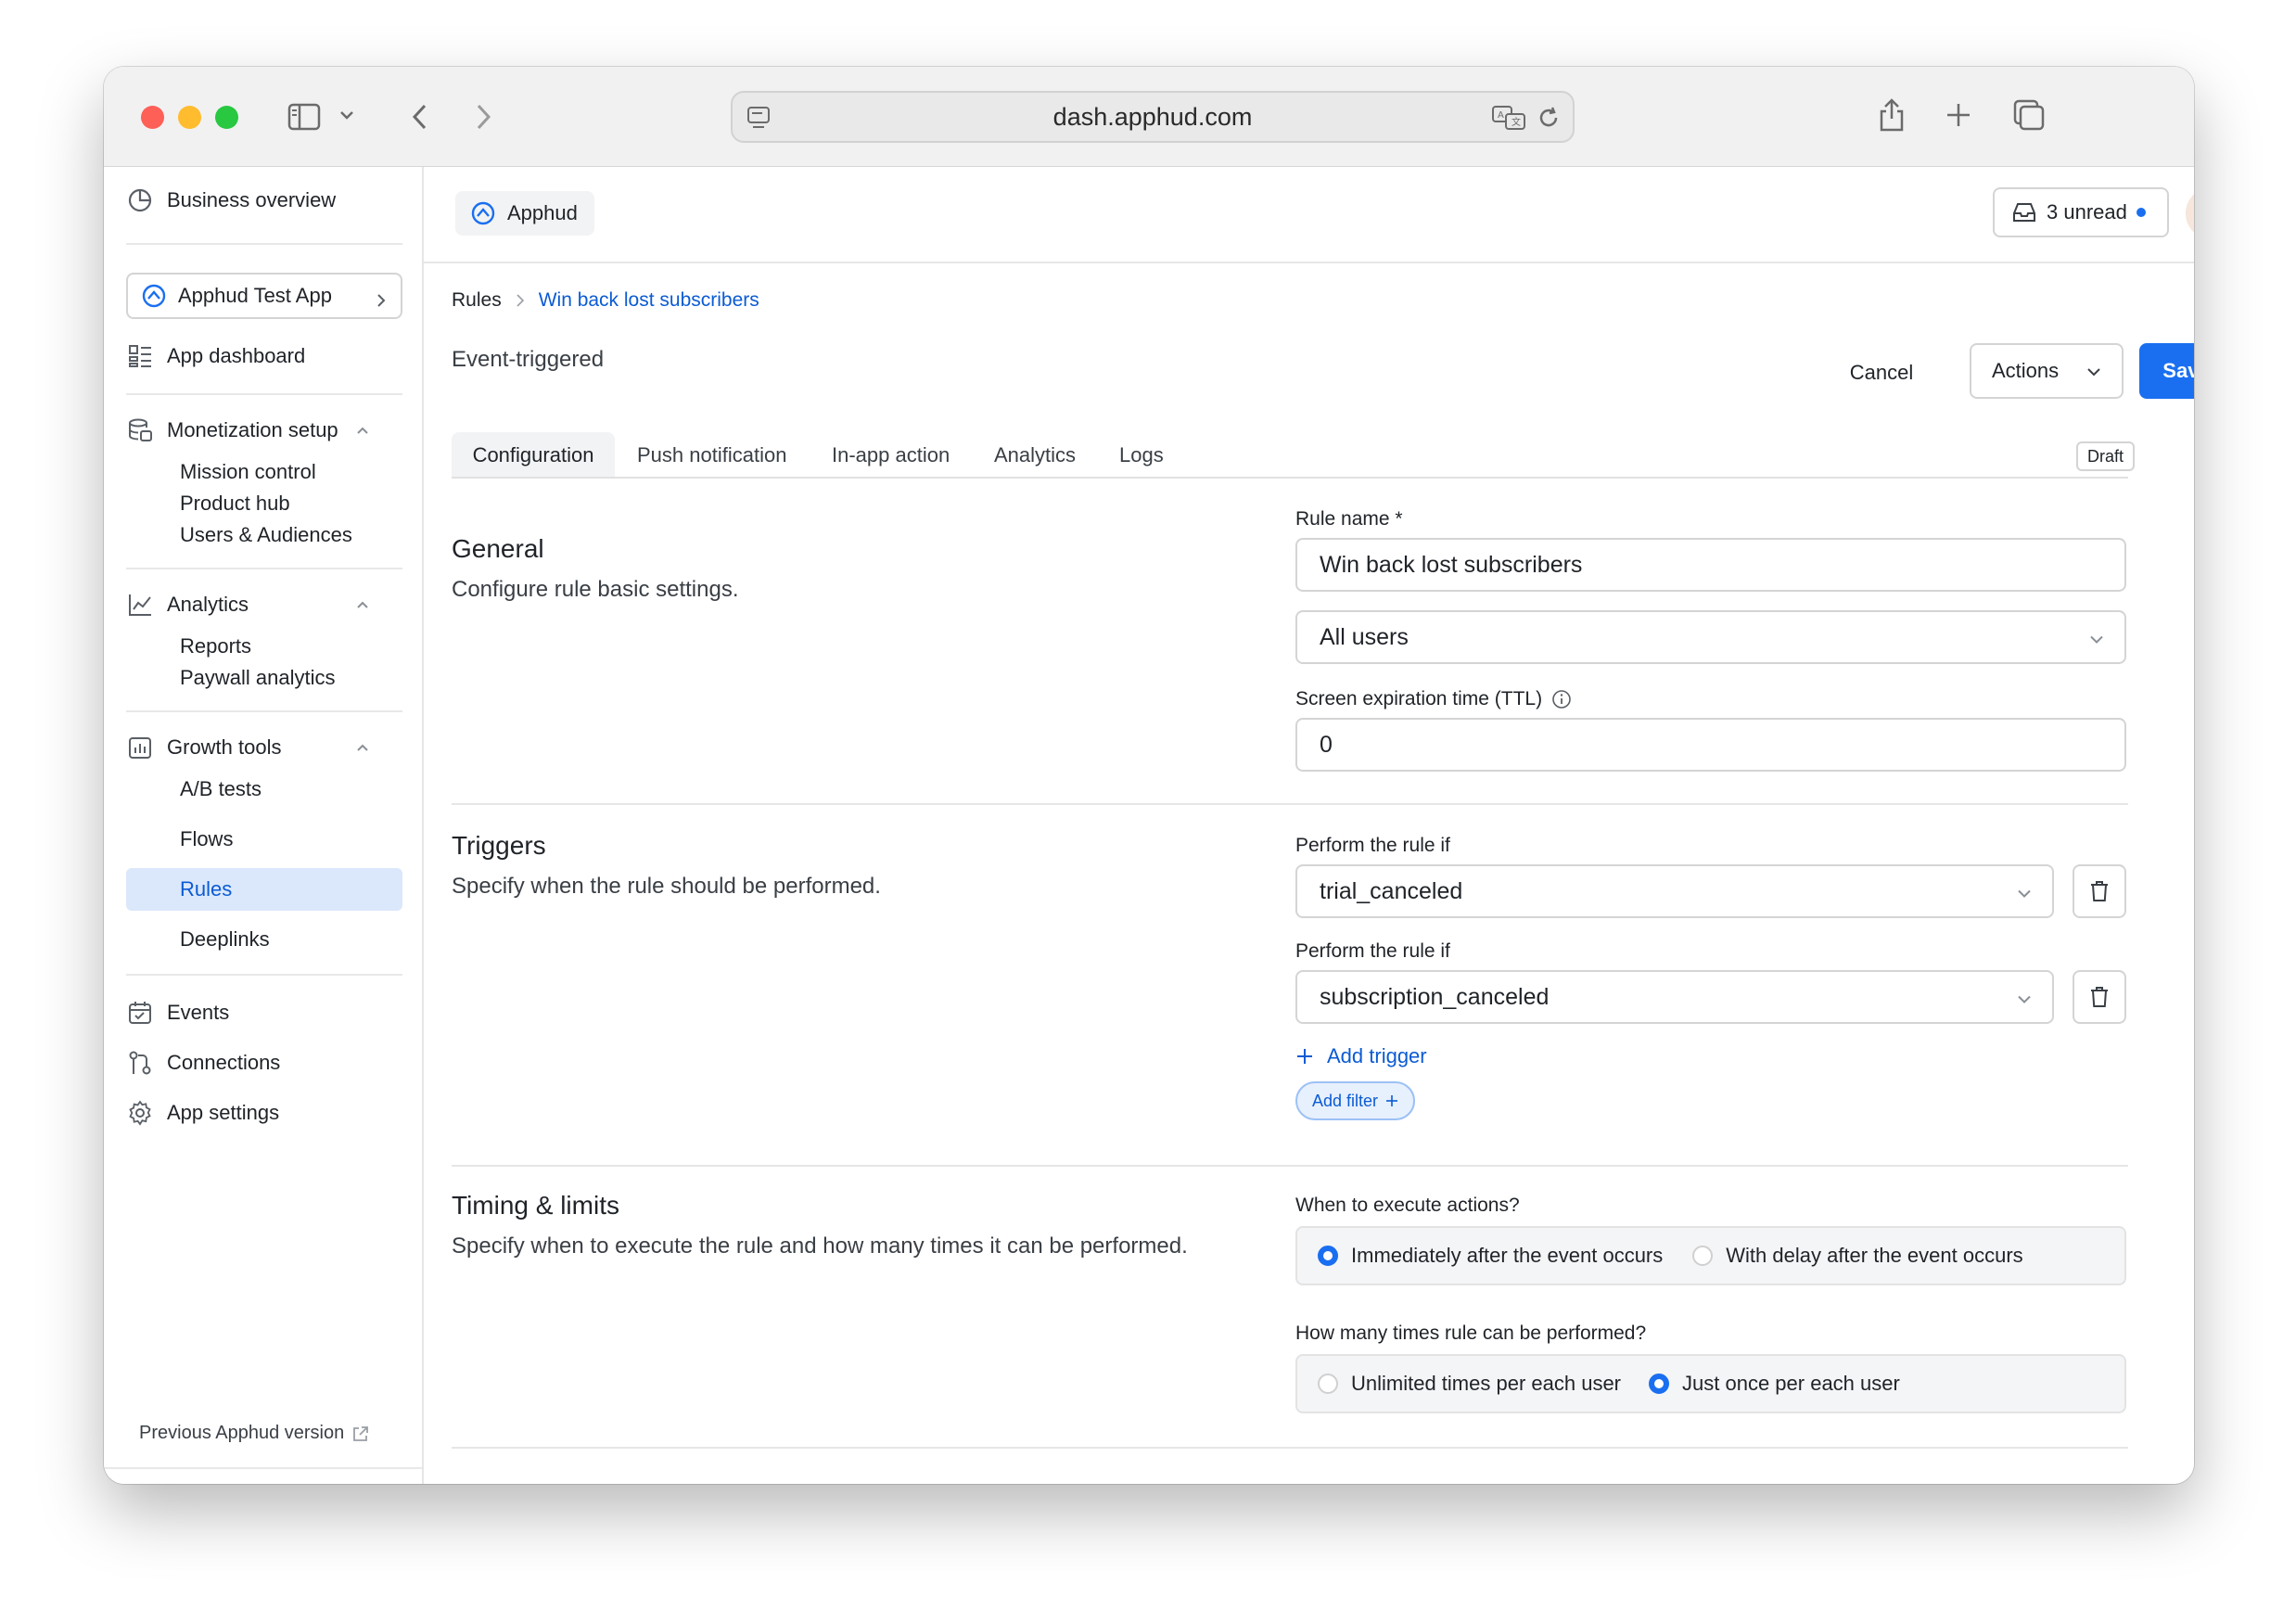 This screenshot has width=2296, height=1623. Describe the element at coordinates (224, 1062) in the screenshot. I see `sidebar-item-label: Connections` at that location.